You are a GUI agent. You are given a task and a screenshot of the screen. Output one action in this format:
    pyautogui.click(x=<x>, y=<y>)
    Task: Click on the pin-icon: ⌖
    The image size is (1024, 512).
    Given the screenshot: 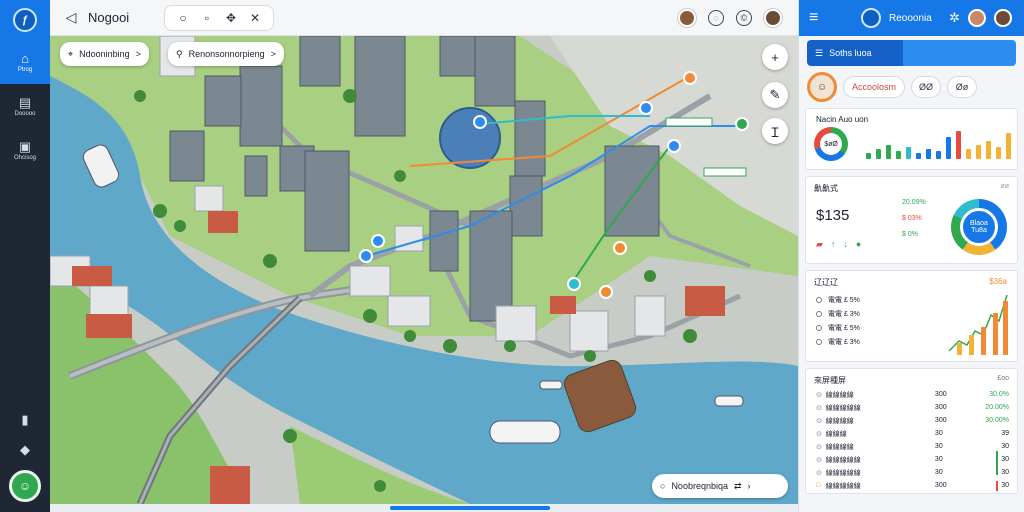 What is the action you would take?
    pyautogui.click(x=71, y=53)
    